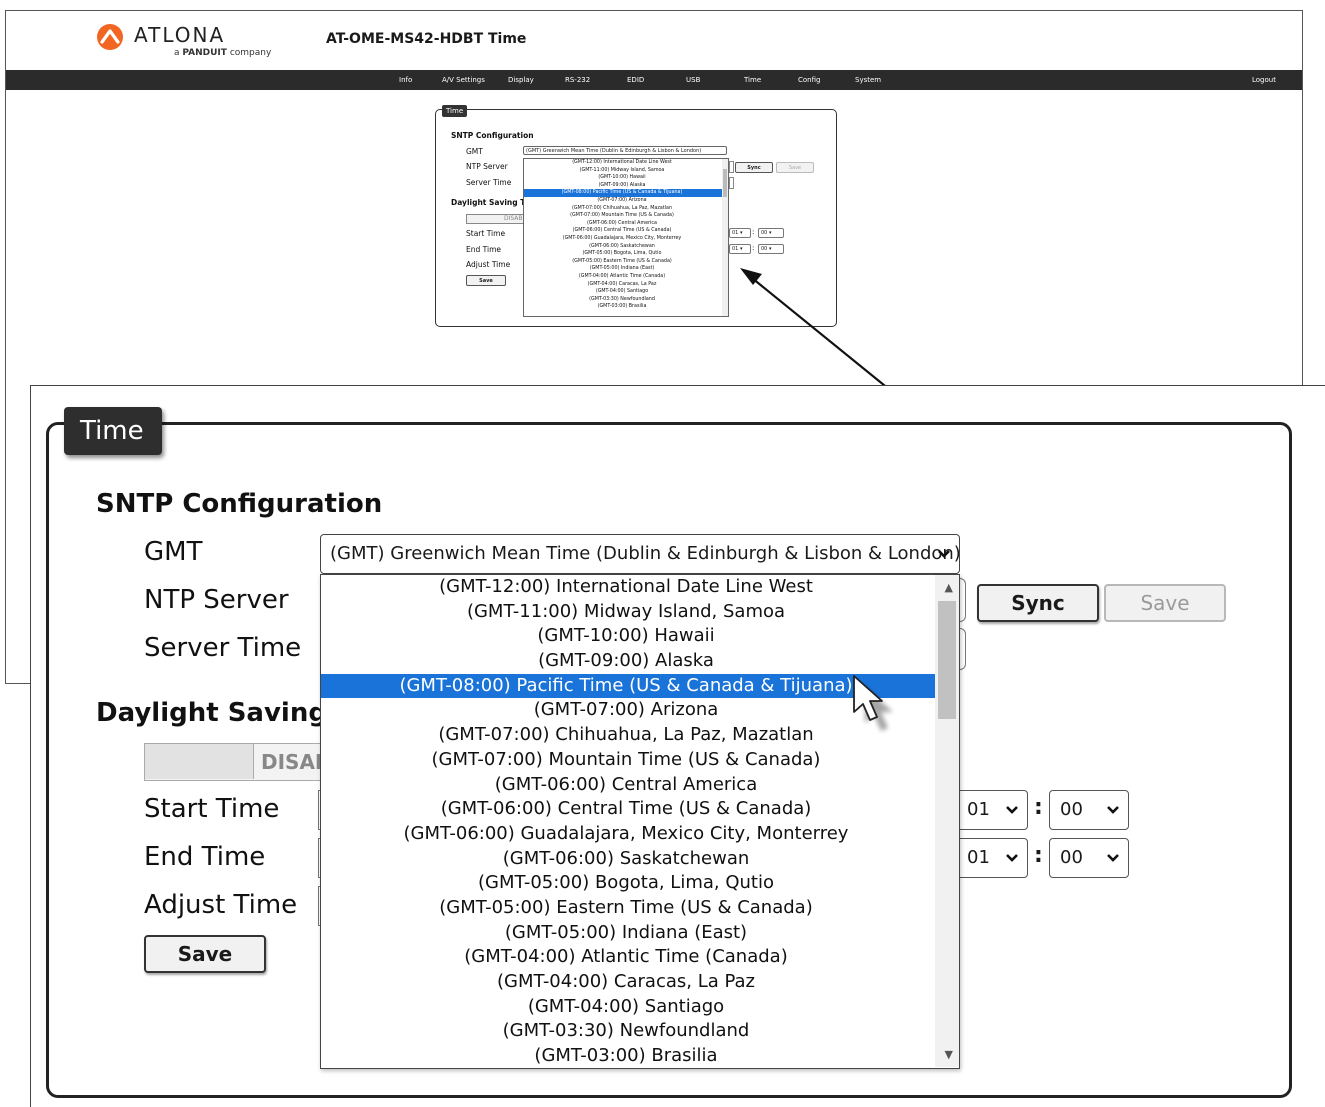 This screenshot has width=1325, height=1107. Describe the element at coordinates (626, 209) in the screenshot. I see `timezone-option-small: (GMT-07:00) Chihuahua, La Paz, Mazatlan` at that location.